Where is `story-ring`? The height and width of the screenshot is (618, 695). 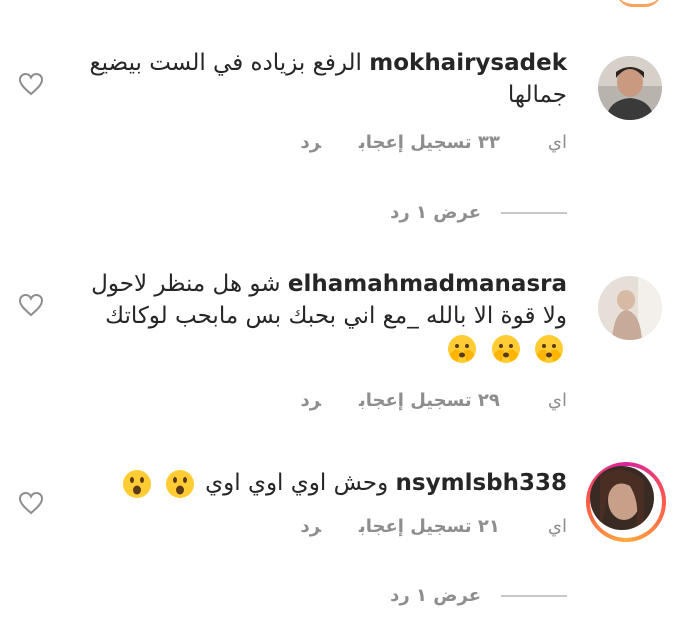
story-ring is located at coordinates (626, 502).